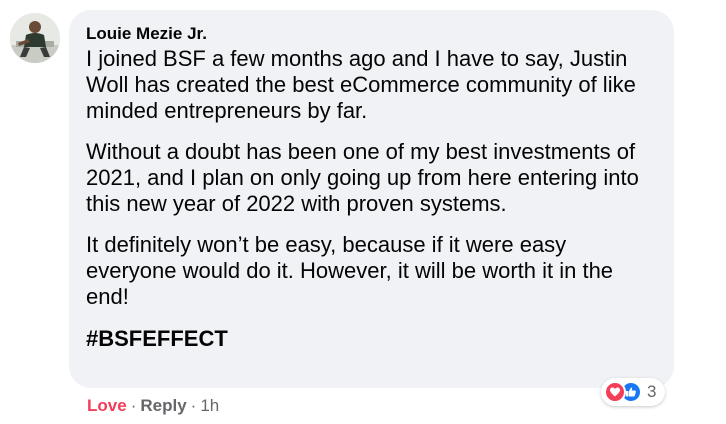  Describe the element at coordinates (652, 391) in the screenshot. I see `reaction-count: 3` at that location.